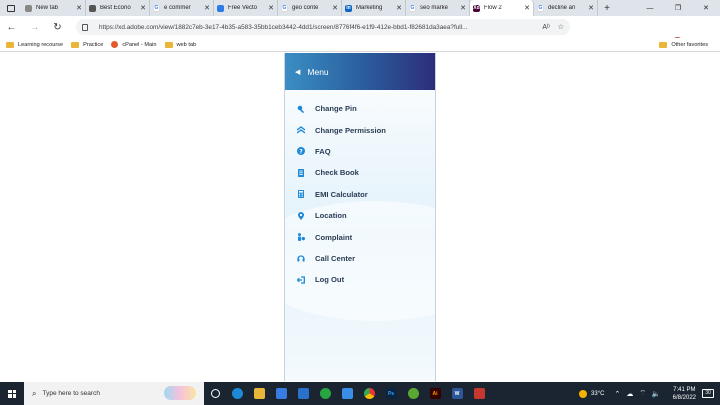 This screenshot has height=405, width=720. What do you see at coordinates (374, 8) in the screenshot?
I see `browser-tab: in Marketing ✕` at bounding box center [374, 8].